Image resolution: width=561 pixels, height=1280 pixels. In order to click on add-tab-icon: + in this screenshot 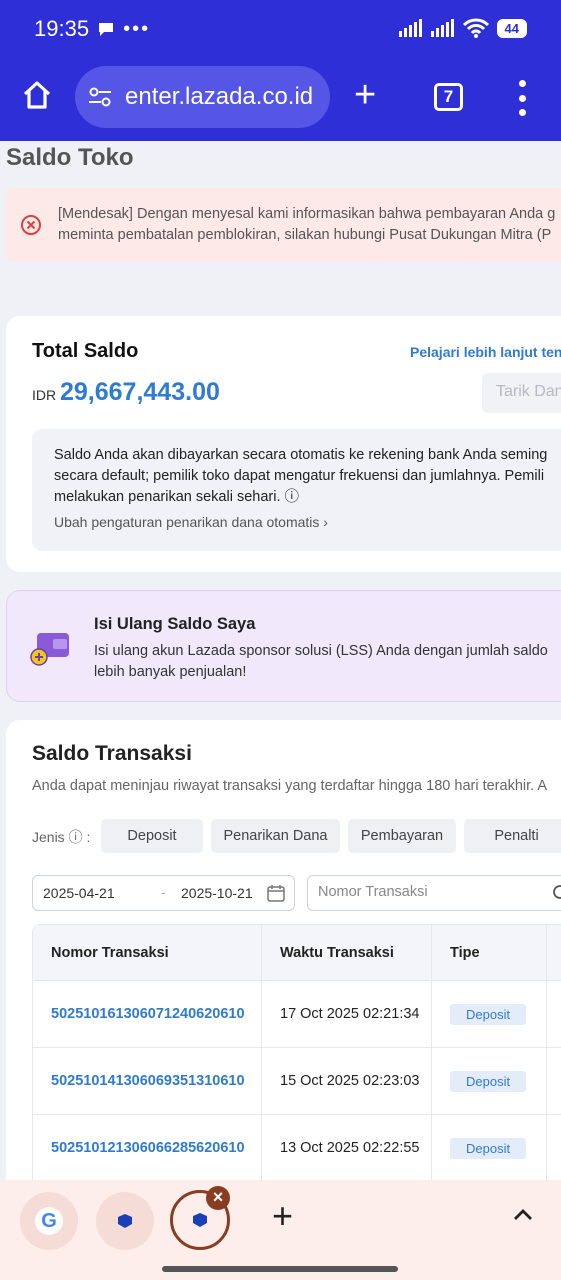, I will do `click(282, 1216)`.